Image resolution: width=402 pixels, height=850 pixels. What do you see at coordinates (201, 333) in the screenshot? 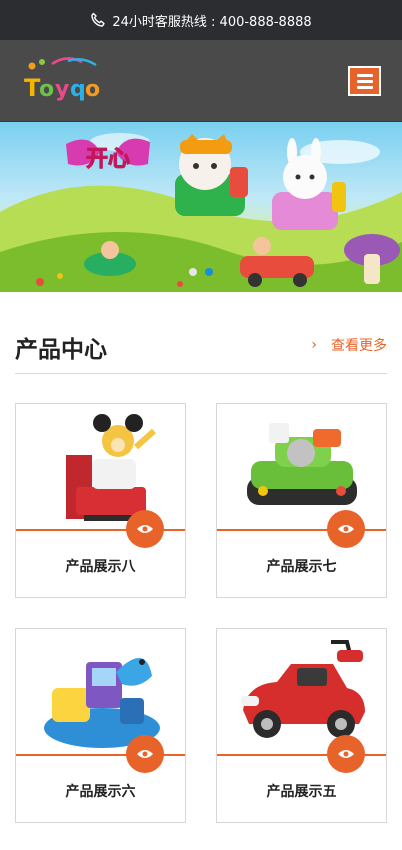
I see `product-center-header: 产品中心 › 查看更多` at bounding box center [201, 333].